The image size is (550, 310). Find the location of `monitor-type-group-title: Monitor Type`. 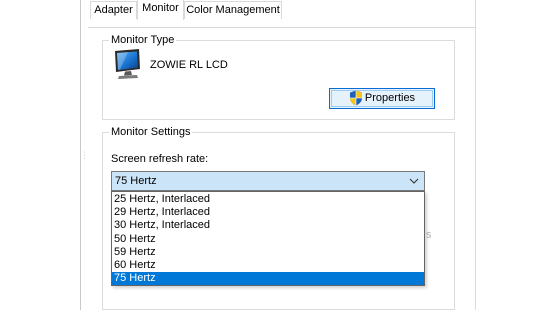

monitor-type-group-title: Monitor Type is located at coordinates (143, 40).